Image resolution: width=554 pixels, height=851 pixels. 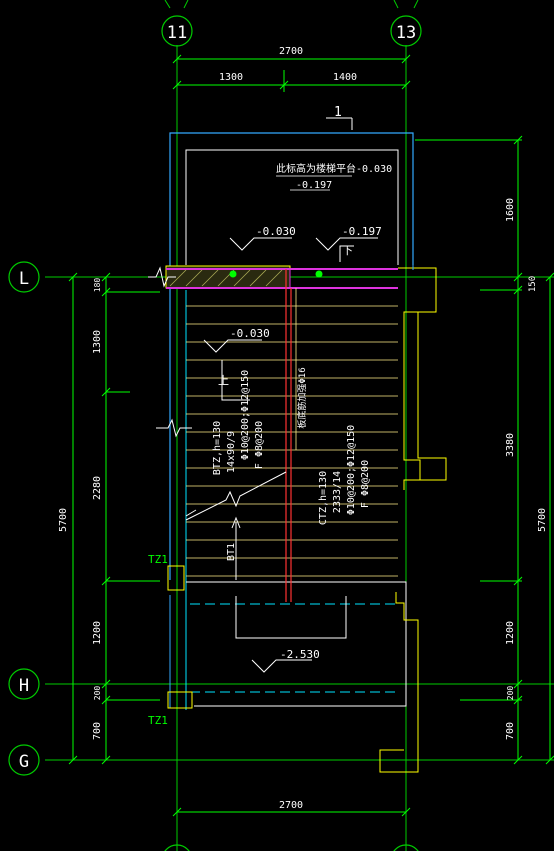 I want to click on btz-line3: Φ10@200;Φ12@150, so click(x=245, y=415).